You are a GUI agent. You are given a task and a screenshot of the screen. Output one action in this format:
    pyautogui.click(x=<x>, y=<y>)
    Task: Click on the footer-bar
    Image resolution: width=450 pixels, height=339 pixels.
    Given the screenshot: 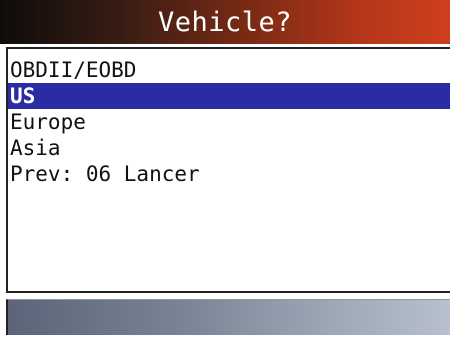 What is the action you would take?
    pyautogui.click(x=228, y=317)
    